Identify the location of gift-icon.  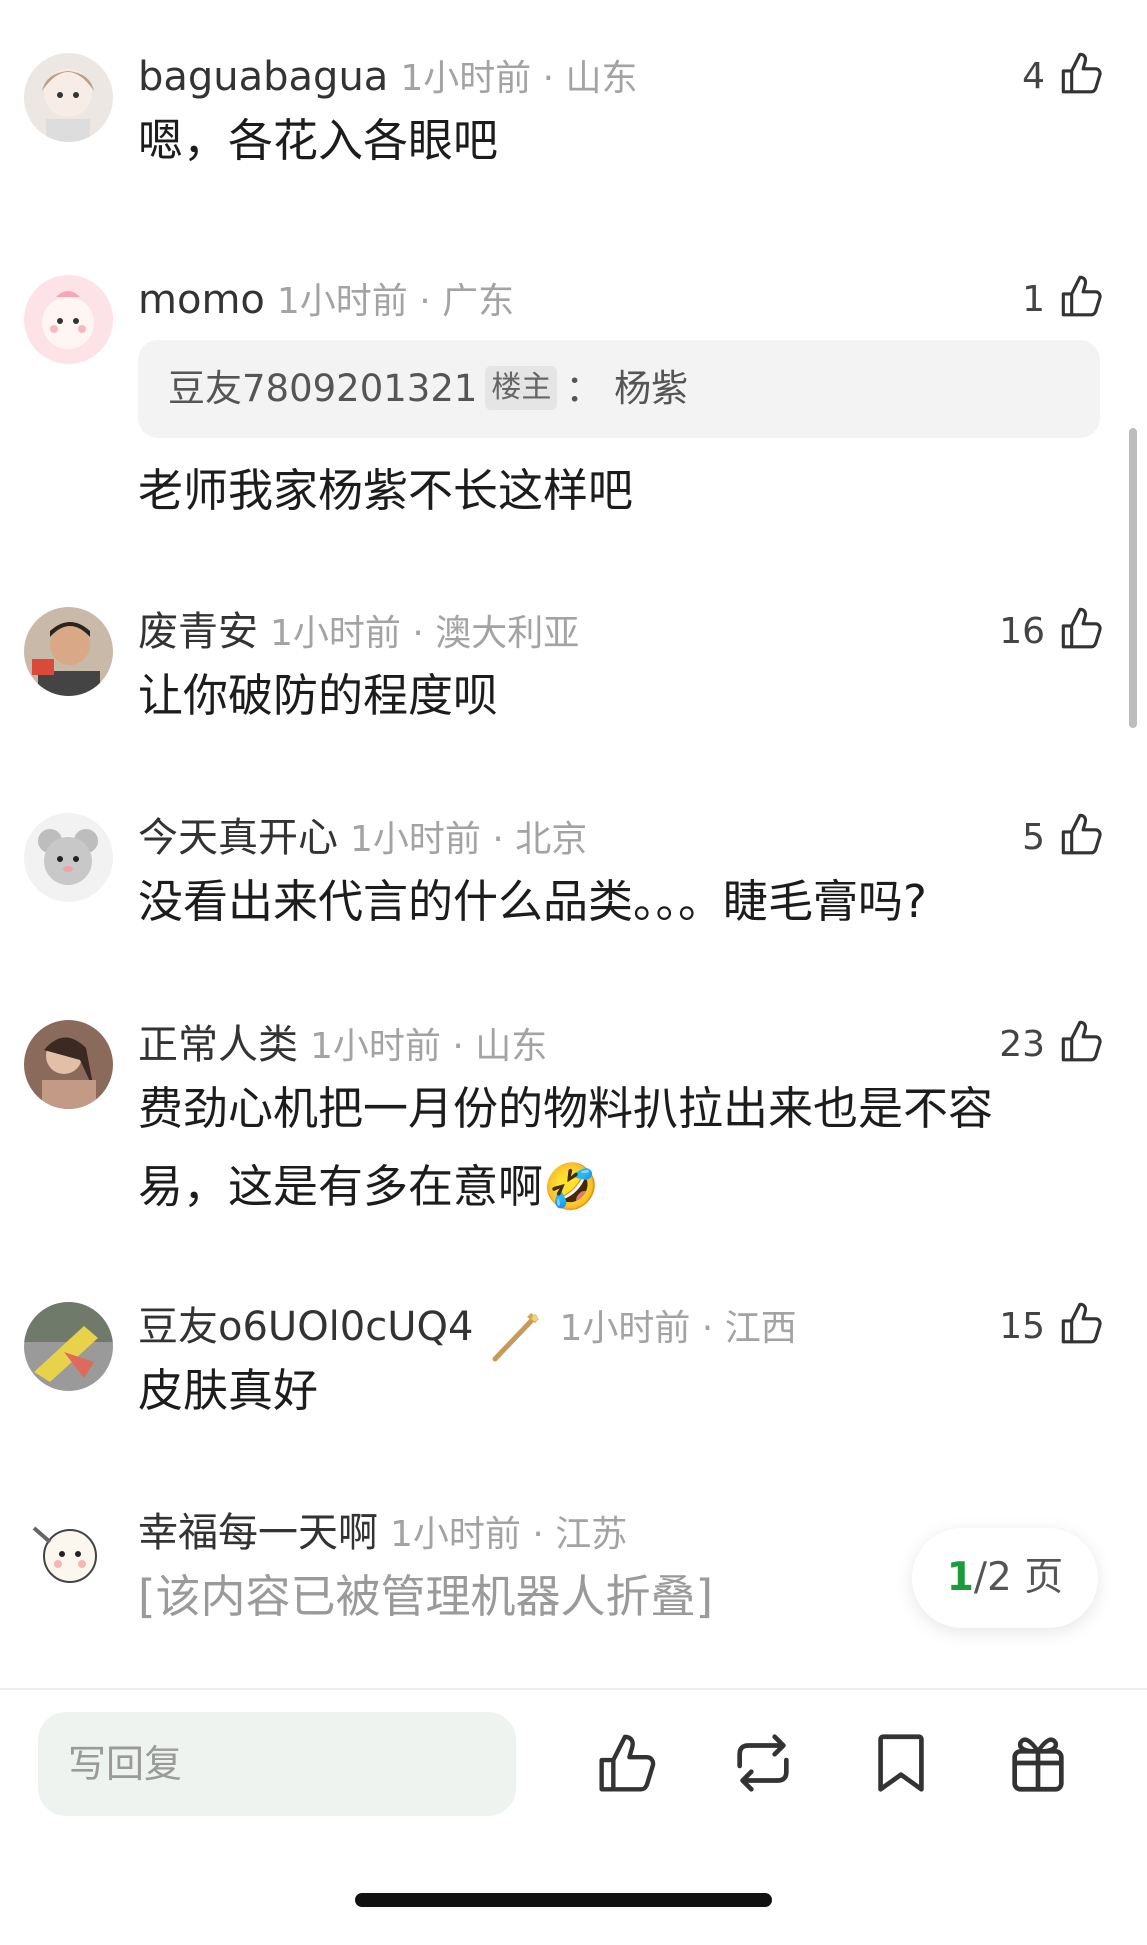
(1038, 1763).